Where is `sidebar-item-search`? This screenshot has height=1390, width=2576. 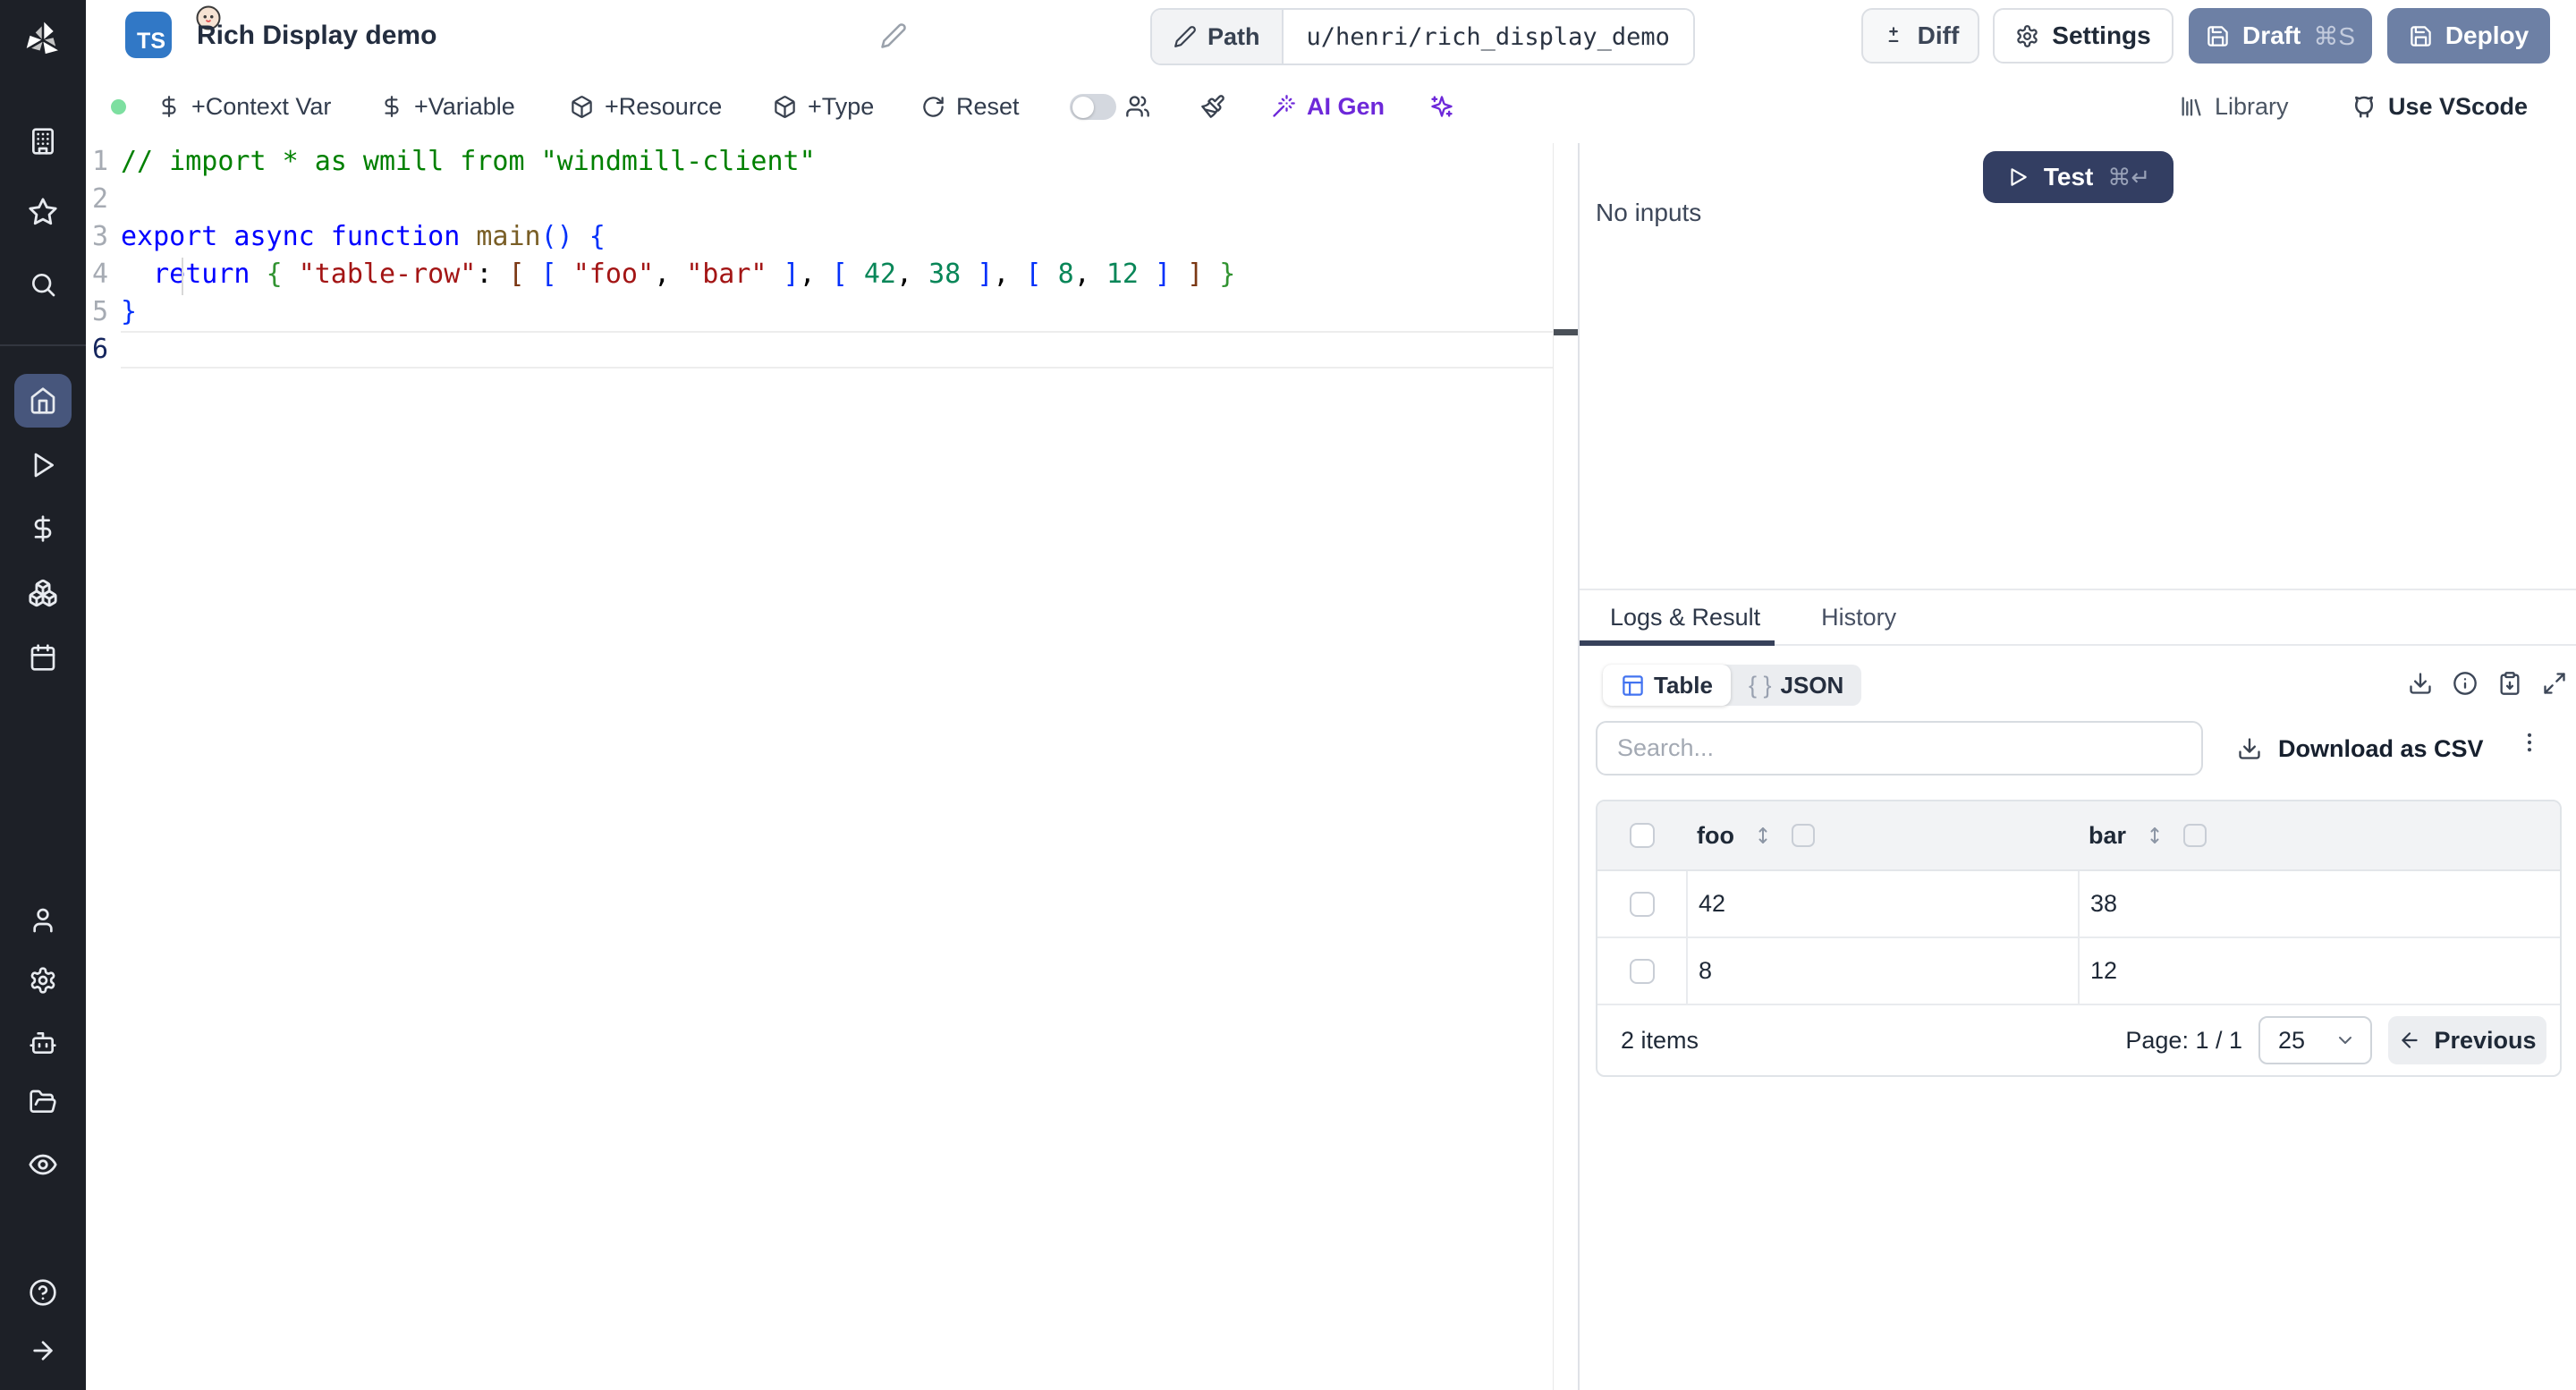
sidebar-item-search is located at coordinates (43, 284).